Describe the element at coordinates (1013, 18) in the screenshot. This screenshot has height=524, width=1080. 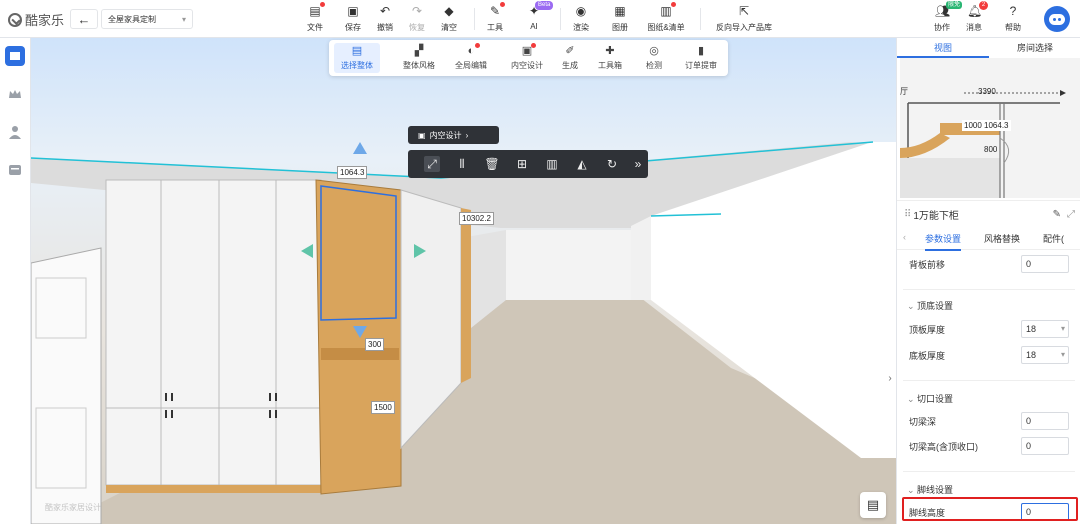
I see `help-button: ? 帮助` at that location.